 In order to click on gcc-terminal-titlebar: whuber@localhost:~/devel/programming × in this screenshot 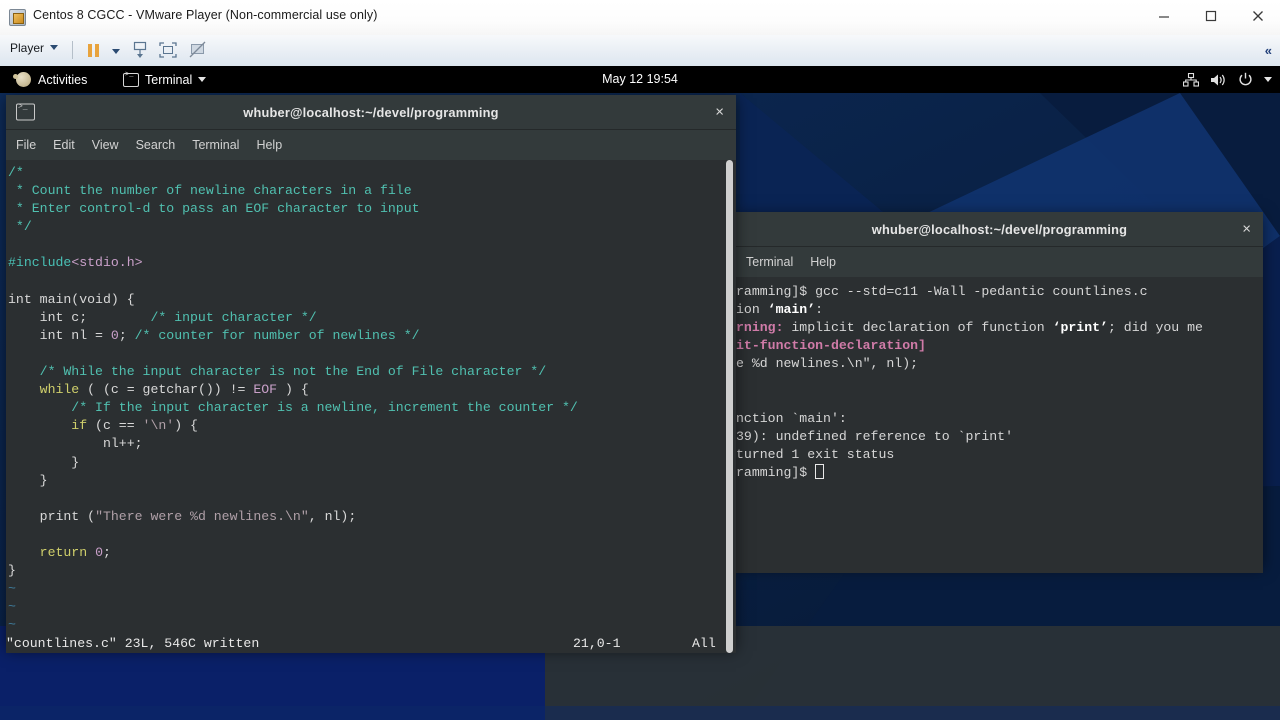, I will do `click(999, 229)`.